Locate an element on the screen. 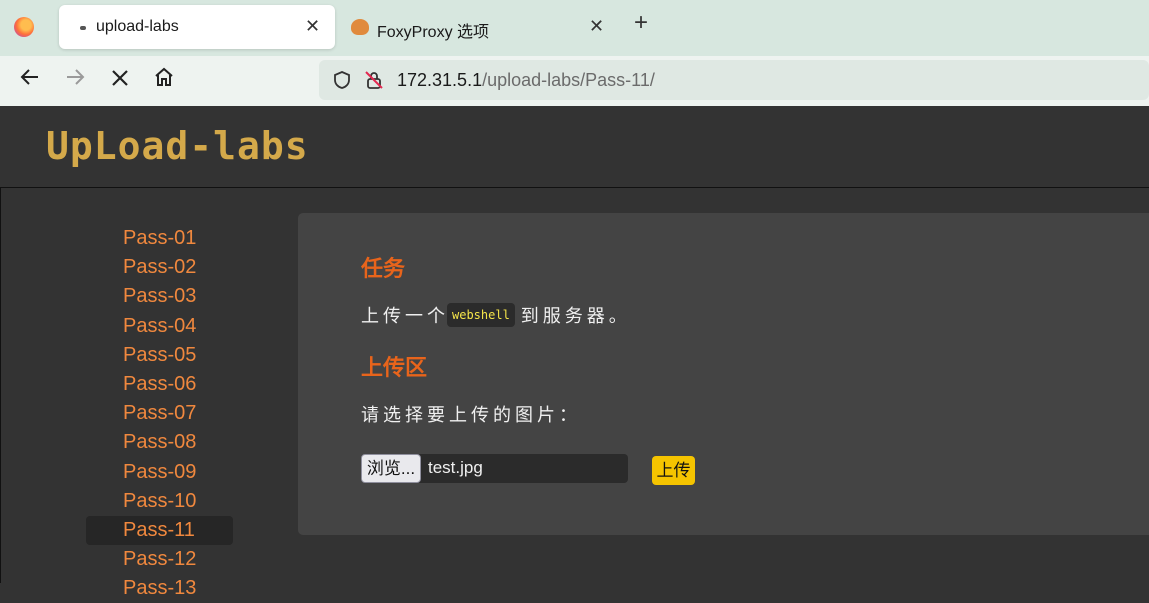 This screenshot has height=603, width=1149. sidebar-item-pass-05: Pass-05 is located at coordinates (159, 355).